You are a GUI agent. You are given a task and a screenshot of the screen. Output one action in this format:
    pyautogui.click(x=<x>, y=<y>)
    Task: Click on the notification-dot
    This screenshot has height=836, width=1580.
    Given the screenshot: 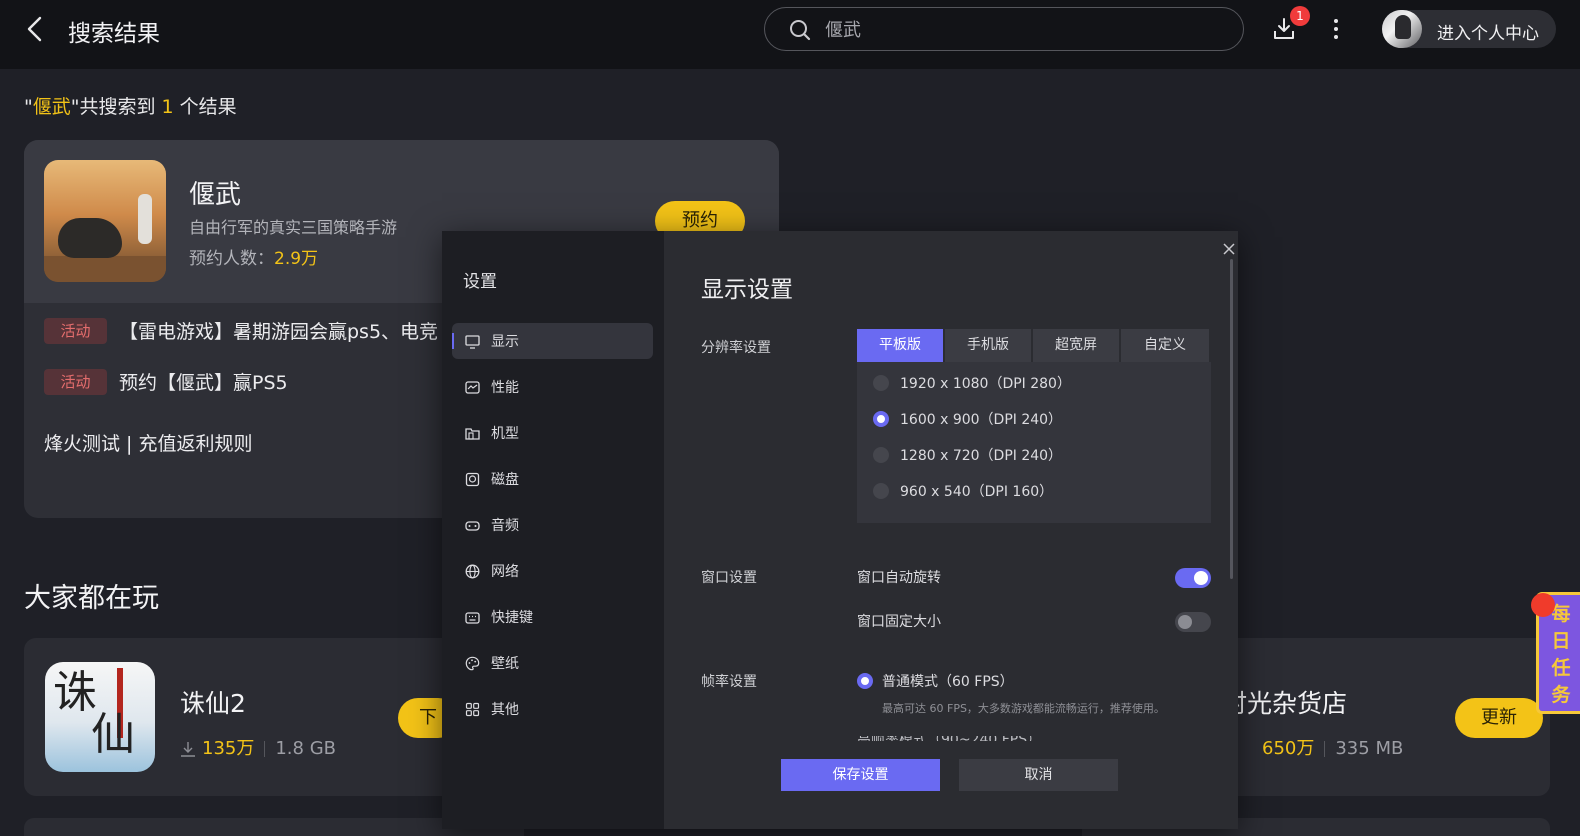 What is the action you would take?
    pyautogui.click(x=1543, y=605)
    